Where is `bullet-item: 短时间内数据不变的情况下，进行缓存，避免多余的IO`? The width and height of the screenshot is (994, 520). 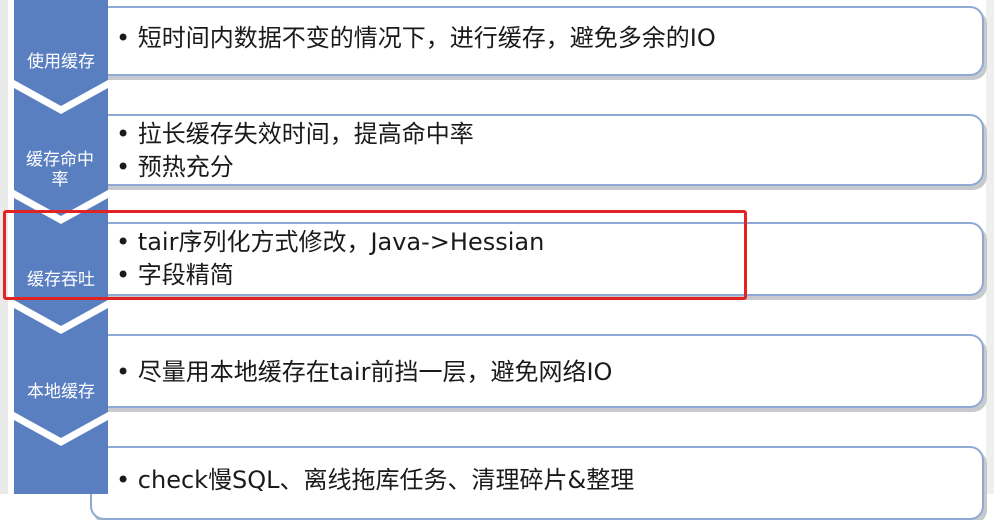 bullet-item: 短时间内数据不变的情况下，进行缓存，避免多余的IO is located at coordinates (416, 38).